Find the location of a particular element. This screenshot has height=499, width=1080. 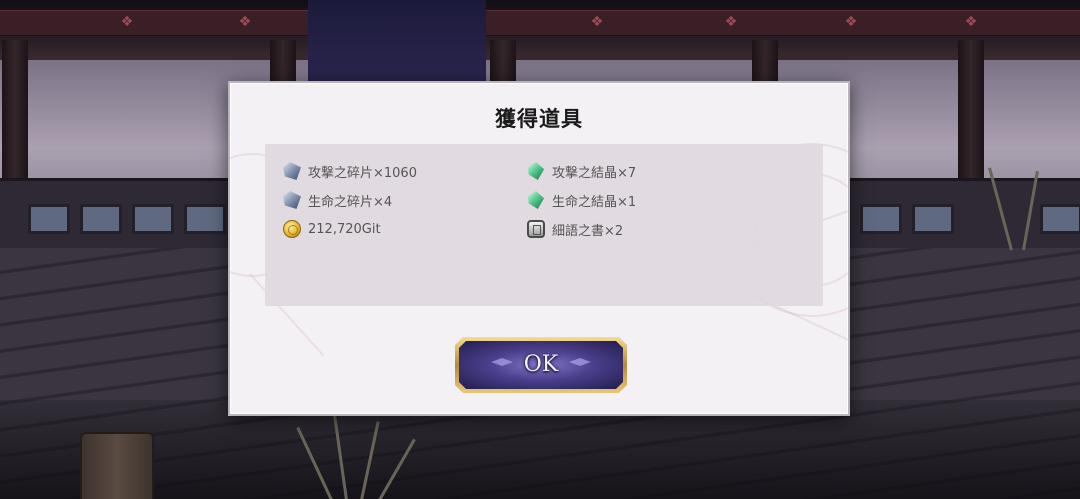

item-label: 攻撃之碎片×1060 is located at coordinates (362, 173).